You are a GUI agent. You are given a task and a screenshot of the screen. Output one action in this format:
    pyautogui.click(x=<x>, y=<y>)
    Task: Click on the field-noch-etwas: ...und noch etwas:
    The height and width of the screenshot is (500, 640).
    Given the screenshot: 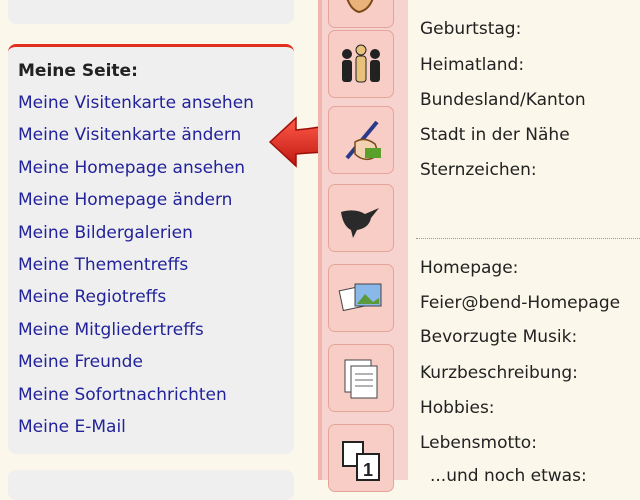 What is the action you would take?
    pyautogui.click(x=508, y=476)
    